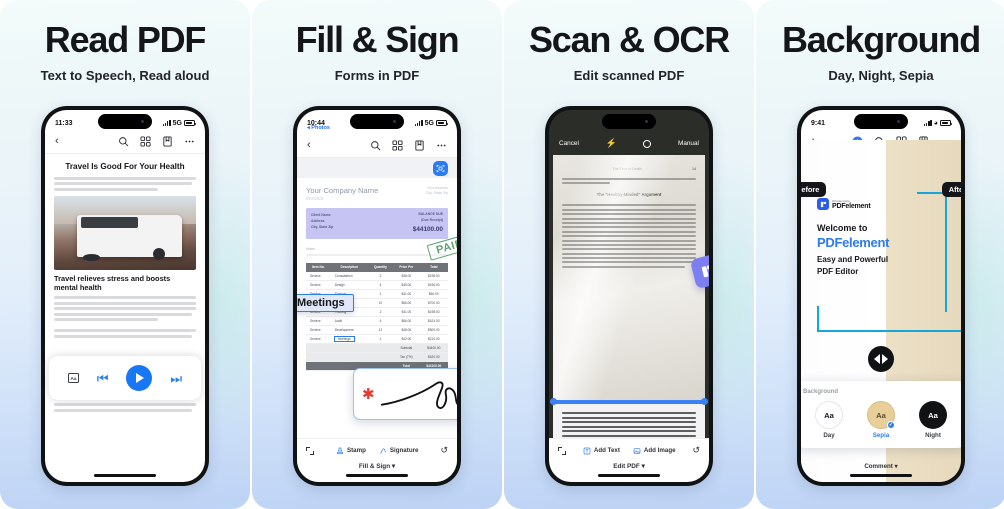 This screenshot has width=1004, height=509. What do you see at coordinates (405, 394) in the screenshot?
I see `signature-preview-card: ✱` at bounding box center [405, 394].